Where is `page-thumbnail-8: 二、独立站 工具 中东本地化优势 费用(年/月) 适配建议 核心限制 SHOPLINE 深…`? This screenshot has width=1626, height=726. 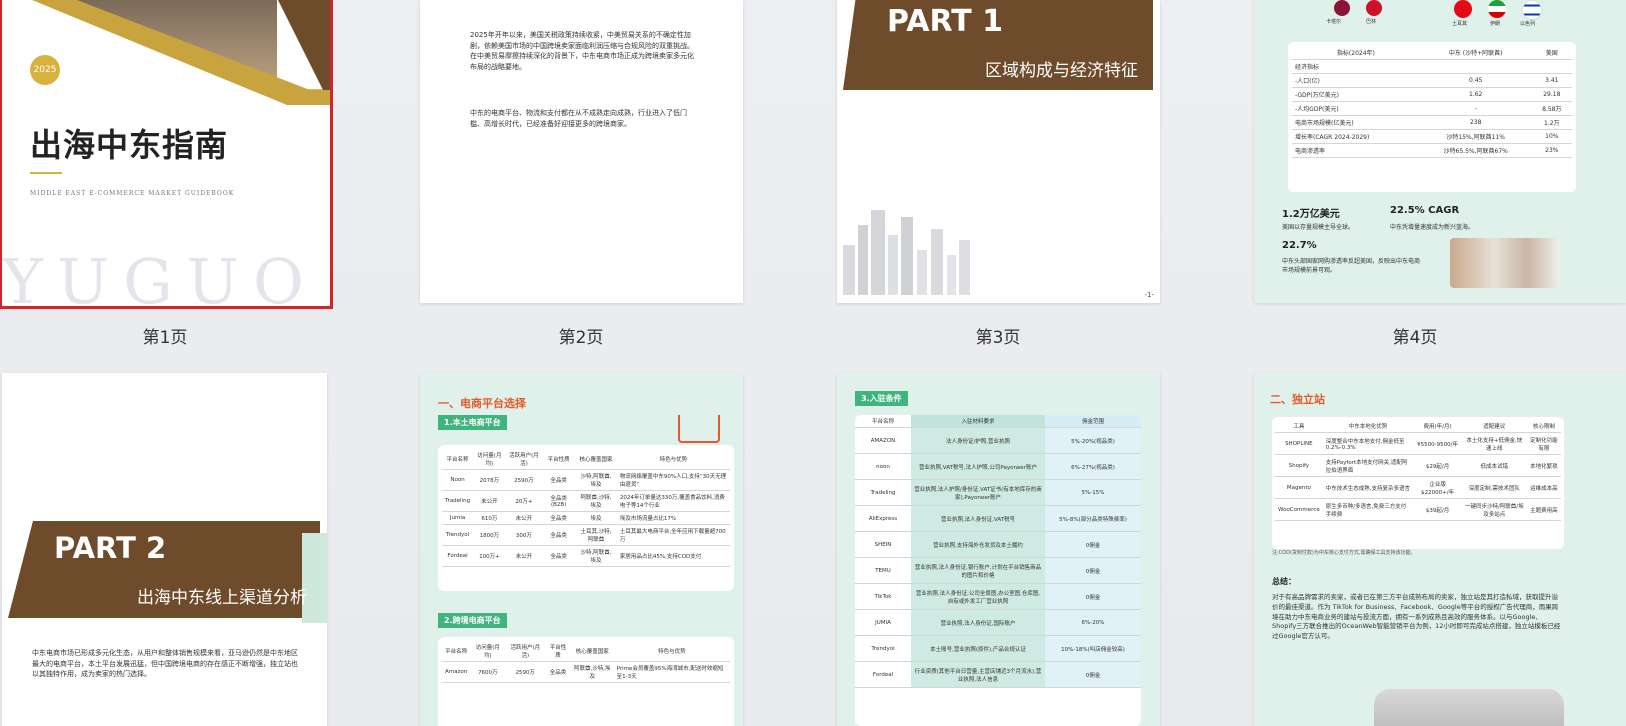
page-thumbnail-8: 二、独立站 工具 中东本地化优势 费用(年/月) 适配建议 核心限制 SHOPLINE 深… is located at coordinates (1440, 549).